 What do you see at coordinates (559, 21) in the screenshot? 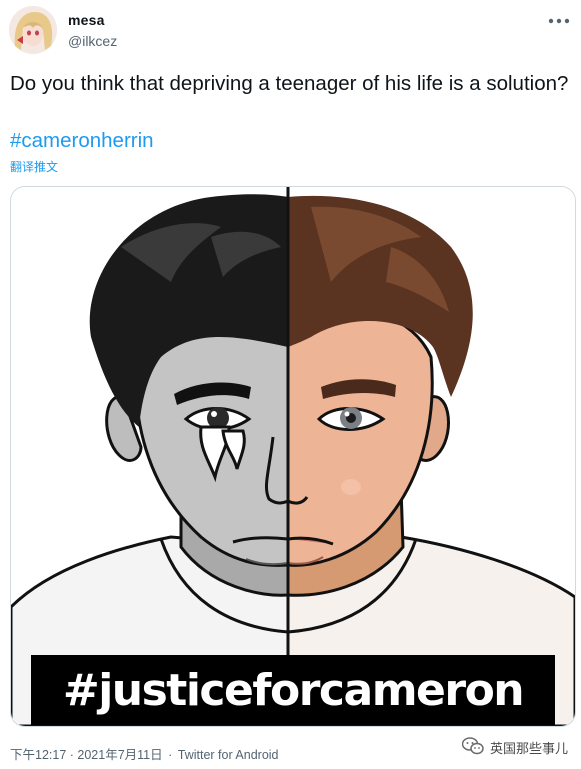
I see `more-horizontal-icon` at bounding box center [559, 21].